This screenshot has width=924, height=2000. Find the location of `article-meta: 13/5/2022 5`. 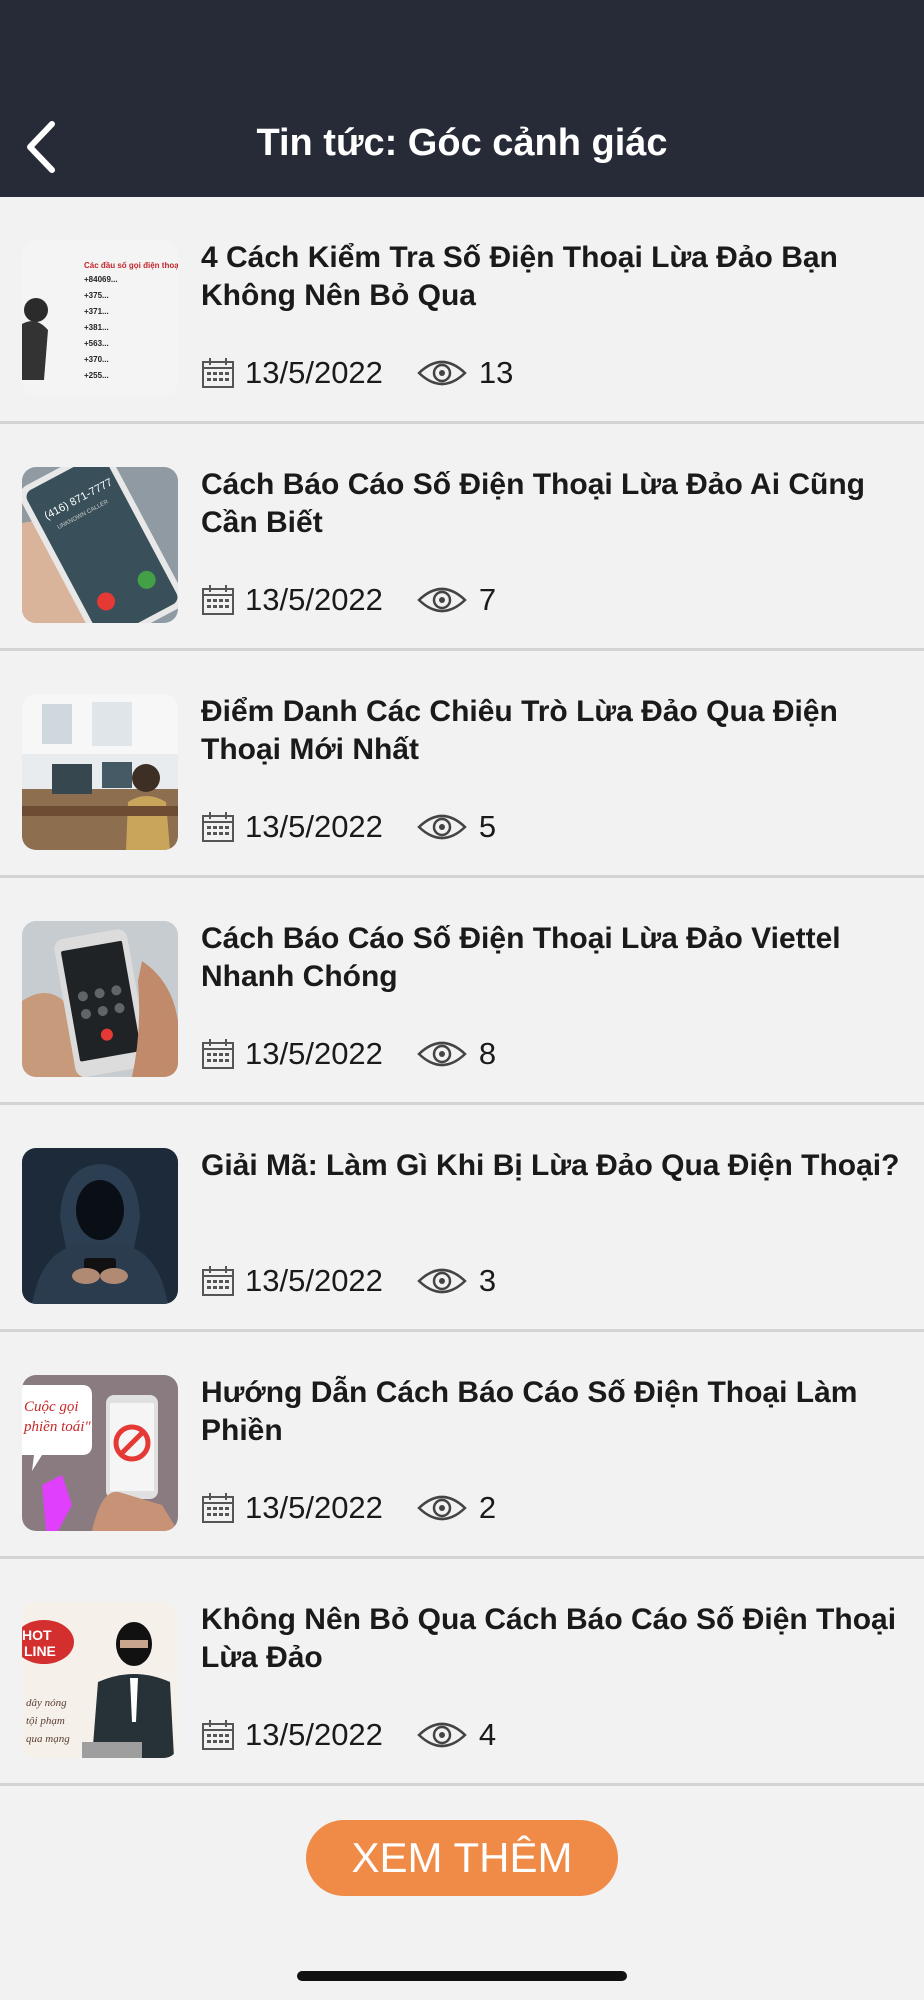

article-meta: 13/5/2022 5 is located at coordinates (348, 827).